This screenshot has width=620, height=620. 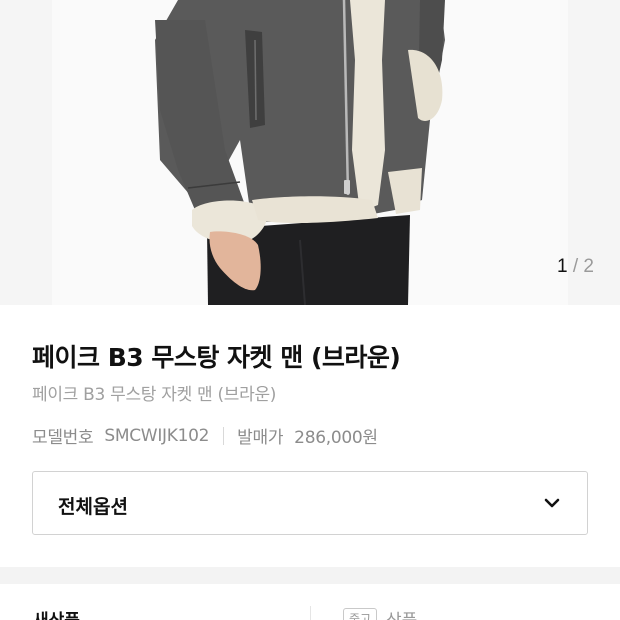 What do you see at coordinates (552, 503) in the screenshot?
I see `chevron-down-icon` at bounding box center [552, 503].